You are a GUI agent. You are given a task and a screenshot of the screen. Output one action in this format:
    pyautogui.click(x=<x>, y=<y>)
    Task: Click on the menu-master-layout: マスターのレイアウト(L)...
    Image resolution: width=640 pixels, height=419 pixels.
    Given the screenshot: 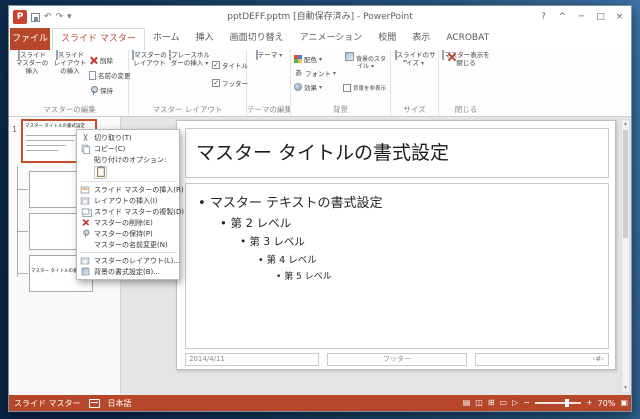 What is the action you would take?
    pyautogui.click(x=128, y=260)
    